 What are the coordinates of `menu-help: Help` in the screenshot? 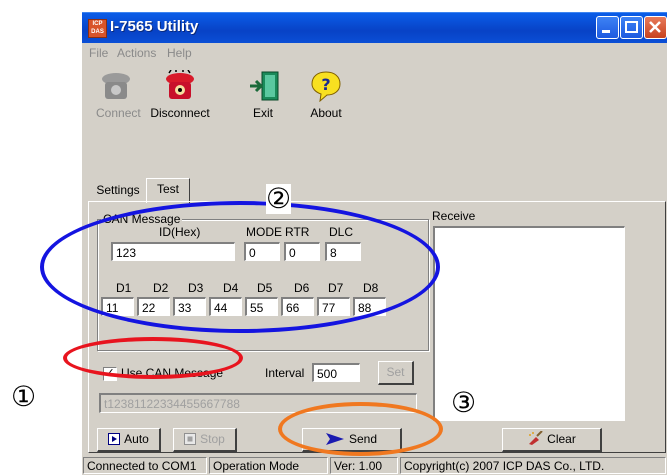 It's located at (179, 53).